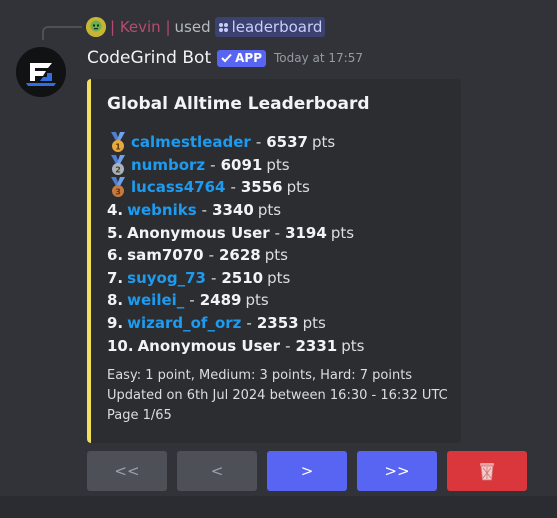  What do you see at coordinates (165, 255) in the screenshot?
I see `username-text: sam7070` at bounding box center [165, 255].